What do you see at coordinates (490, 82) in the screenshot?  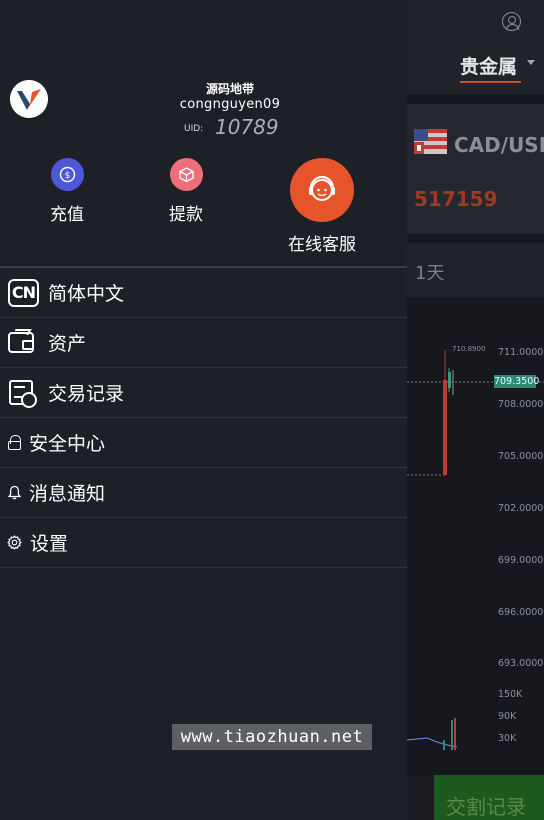 I see `category-tab-underline` at bounding box center [490, 82].